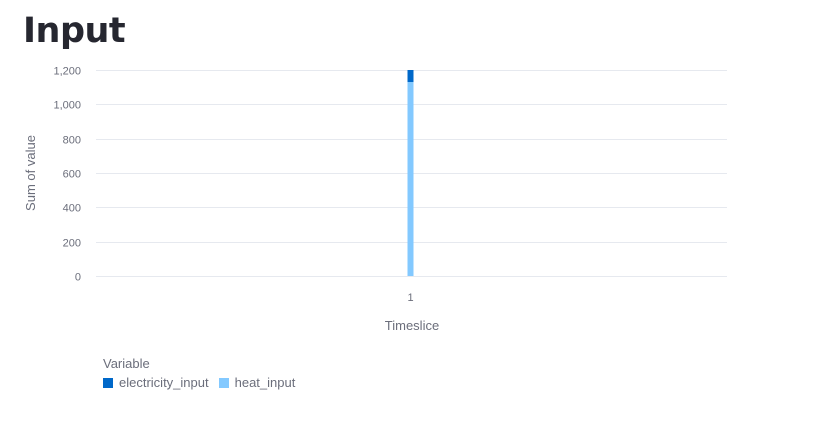 The height and width of the screenshot is (422, 814). What do you see at coordinates (199, 373) in the screenshot?
I see `legend: Variable electricity_input heat_input` at bounding box center [199, 373].